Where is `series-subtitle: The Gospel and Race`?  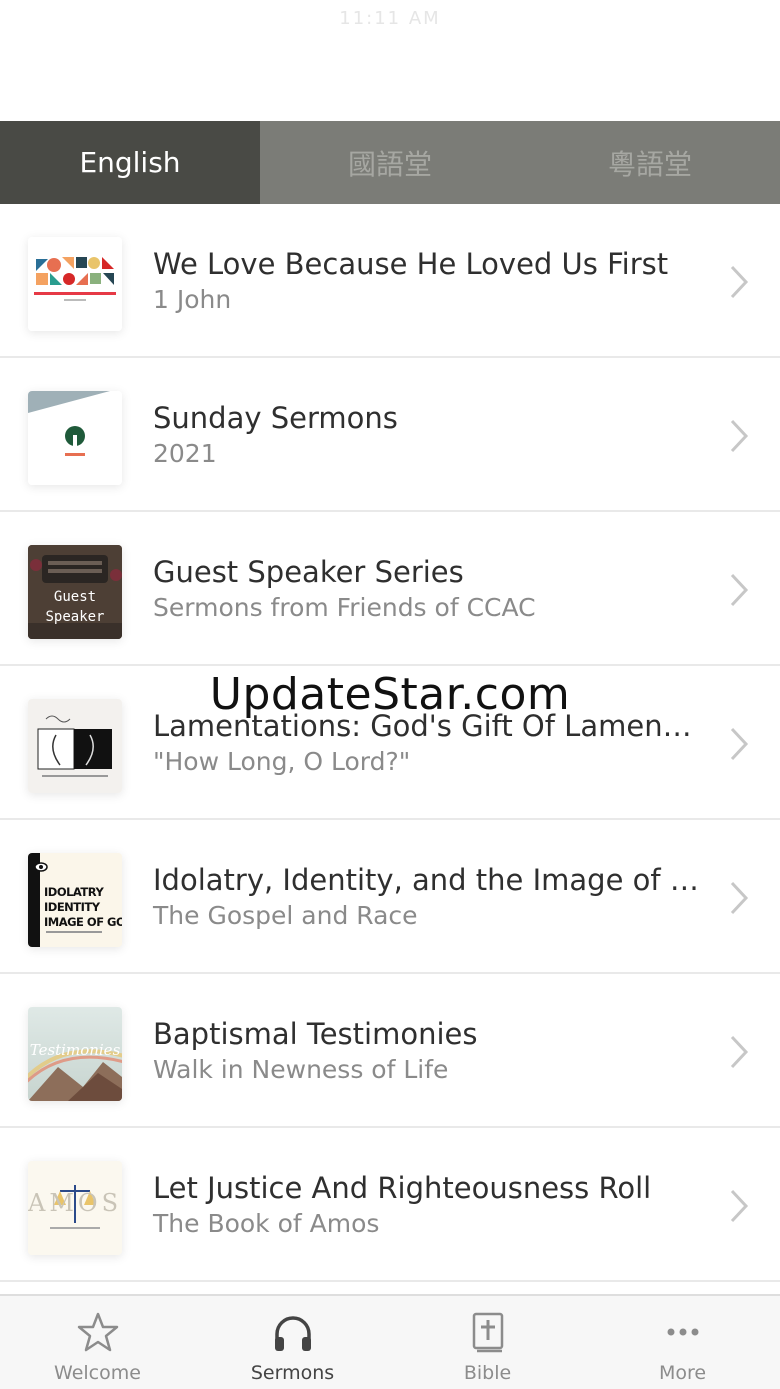 series-subtitle: The Gospel and Race is located at coordinates (285, 915).